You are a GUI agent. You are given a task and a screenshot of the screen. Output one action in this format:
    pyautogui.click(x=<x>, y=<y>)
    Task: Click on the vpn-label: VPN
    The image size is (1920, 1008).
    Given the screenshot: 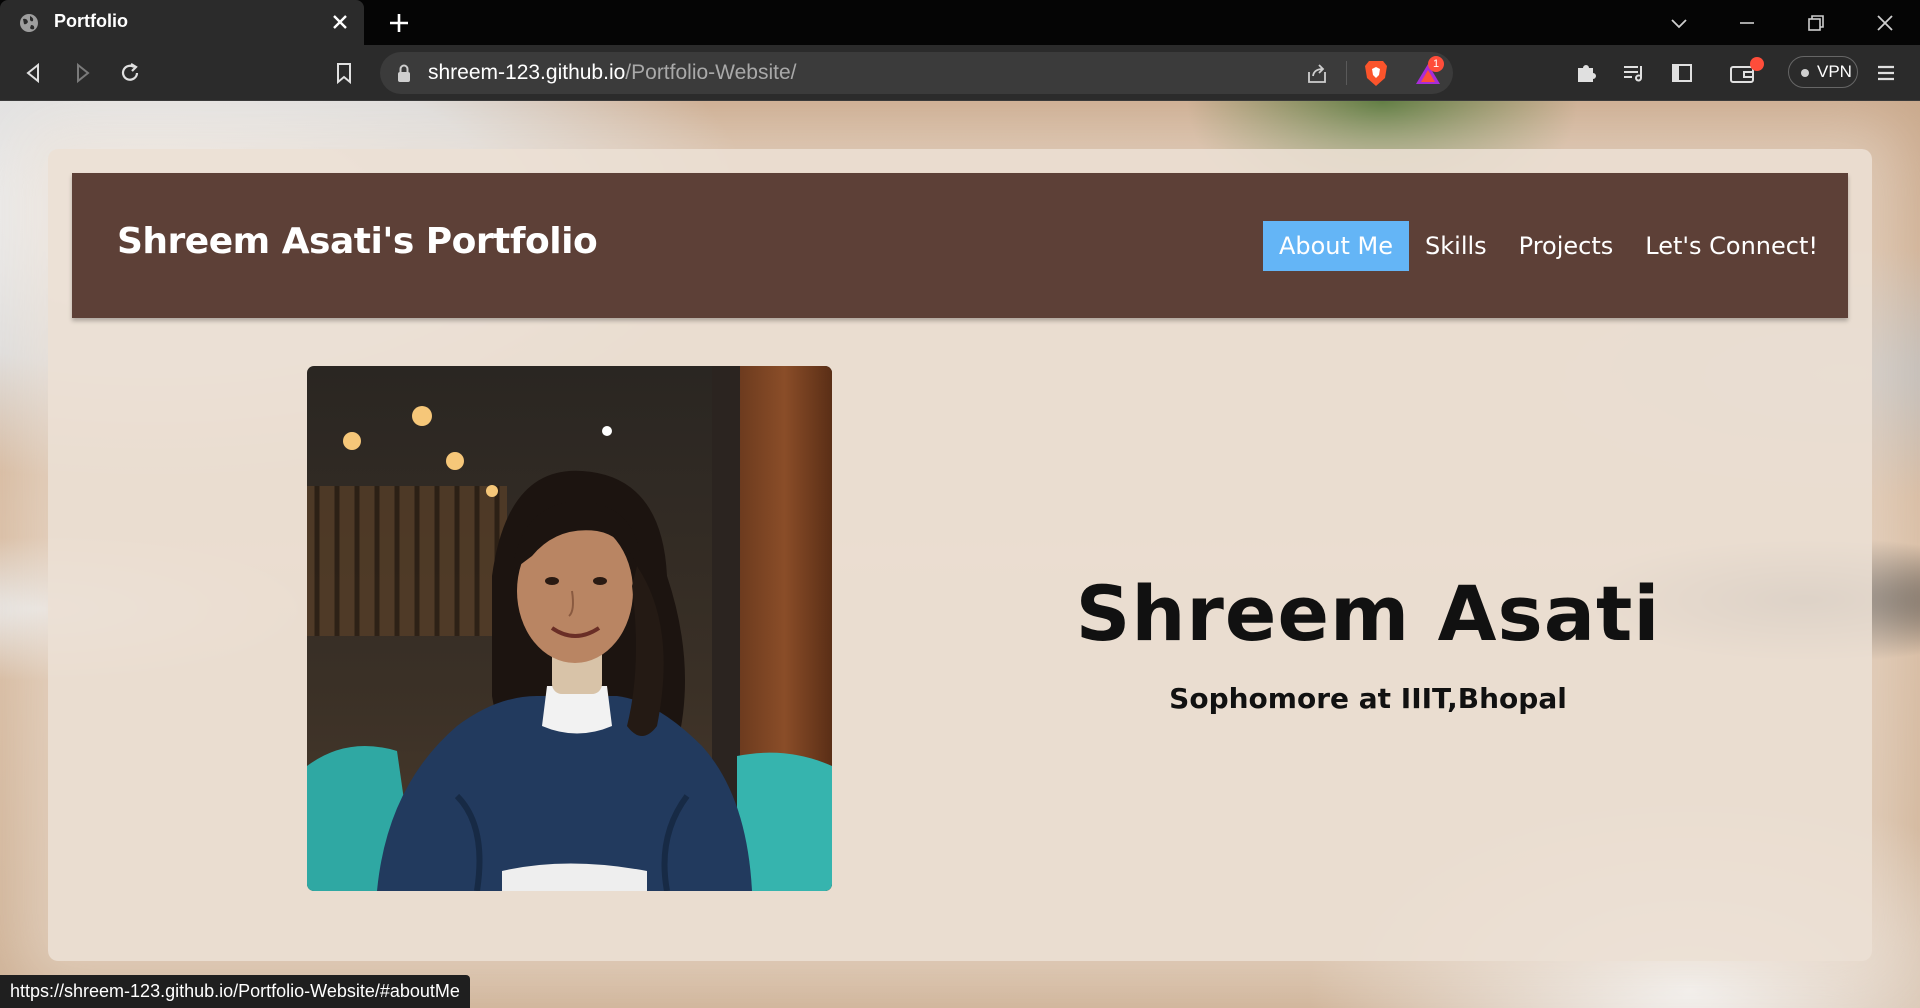 What is the action you would take?
    pyautogui.click(x=1834, y=71)
    